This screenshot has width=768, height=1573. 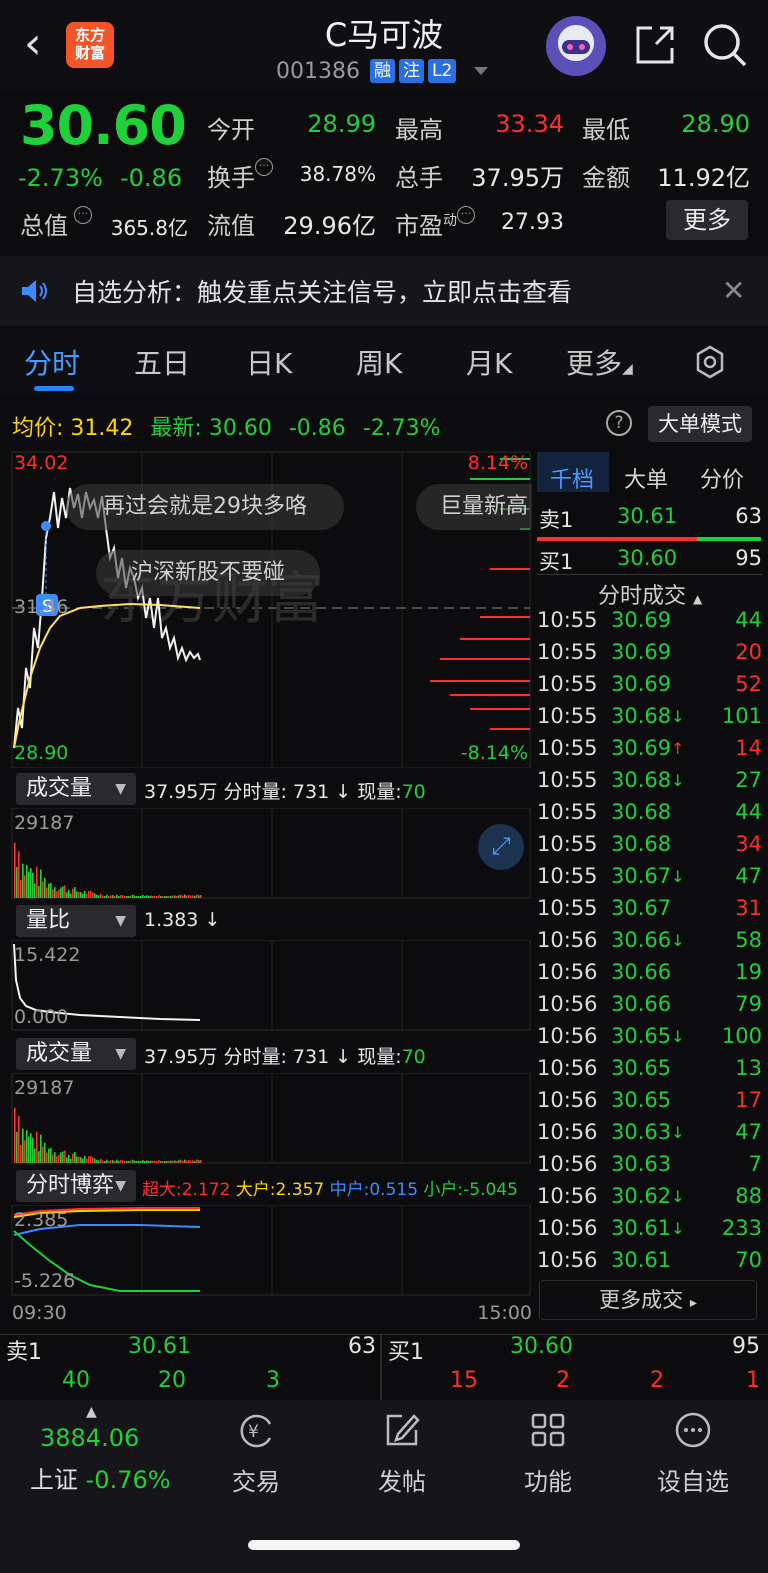 I want to click on index-expand-icon: ▲, so click(x=91, y=1412).